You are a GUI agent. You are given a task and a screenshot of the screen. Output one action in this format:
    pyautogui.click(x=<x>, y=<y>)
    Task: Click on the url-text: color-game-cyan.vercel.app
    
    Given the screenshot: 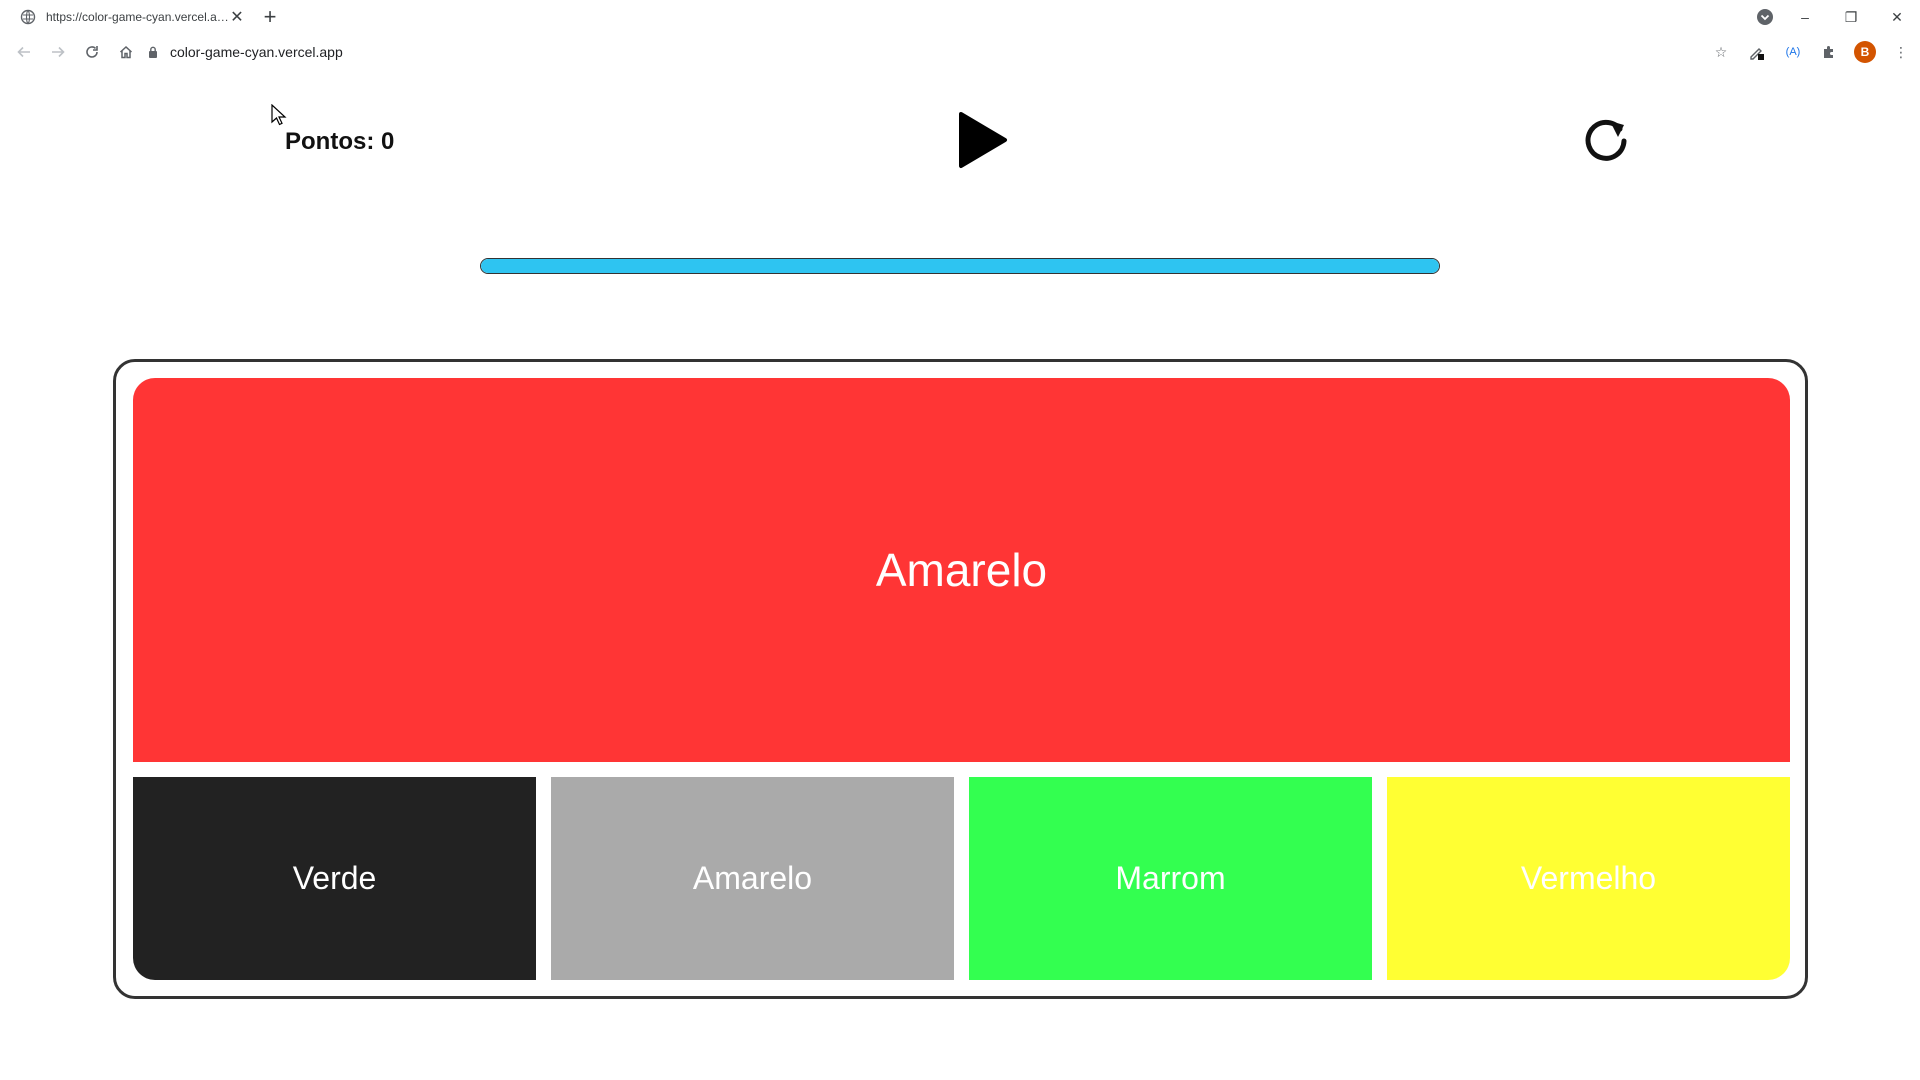 What is the action you would take?
    pyautogui.click(x=256, y=52)
    